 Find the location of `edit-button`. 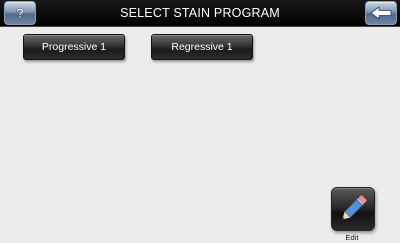

edit-button is located at coordinates (353, 209).